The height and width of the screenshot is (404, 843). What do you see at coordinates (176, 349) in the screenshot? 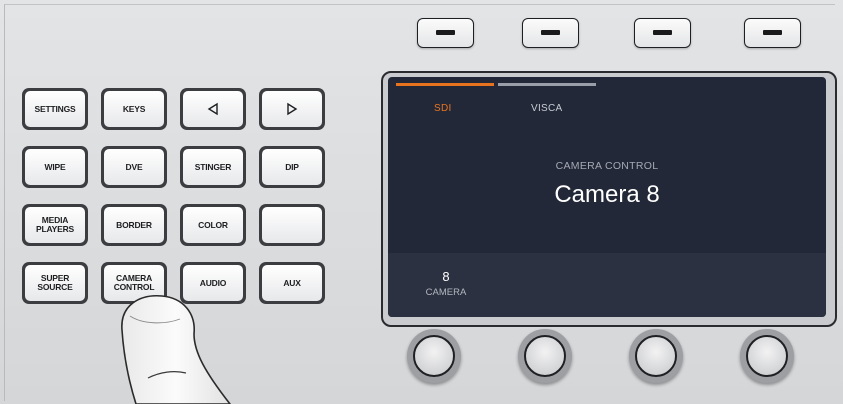
I see `finger-illustration` at bounding box center [176, 349].